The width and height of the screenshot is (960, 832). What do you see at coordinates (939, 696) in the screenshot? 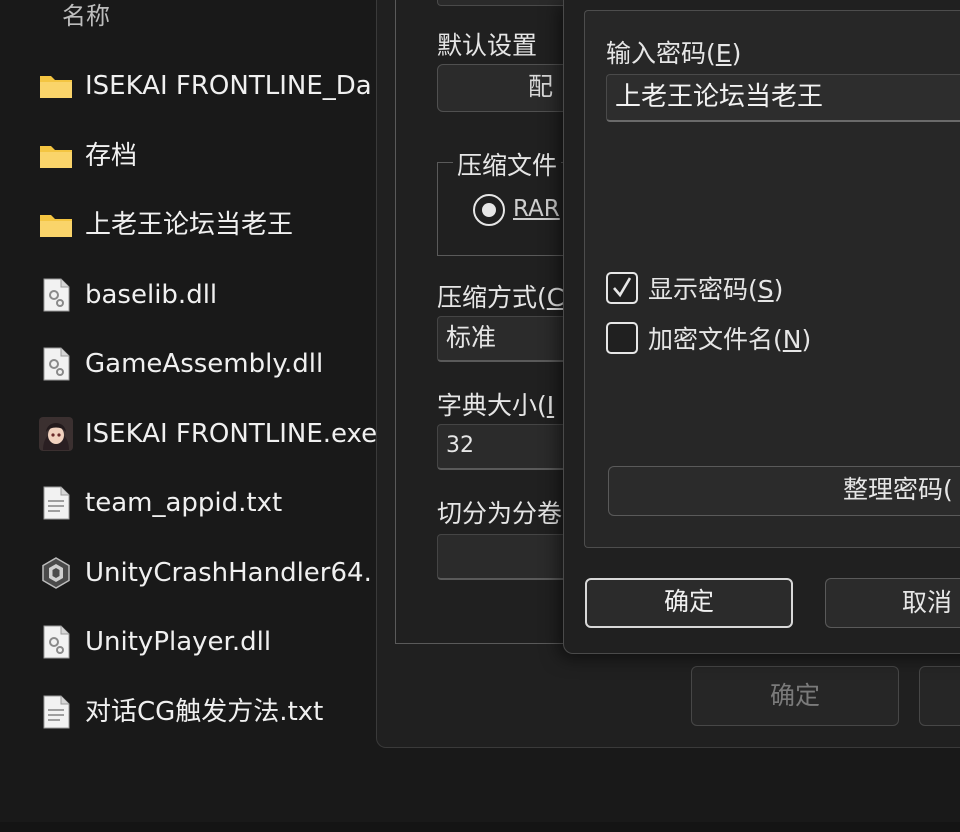
I see `archive-cancel-button` at bounding box center [939, 696].